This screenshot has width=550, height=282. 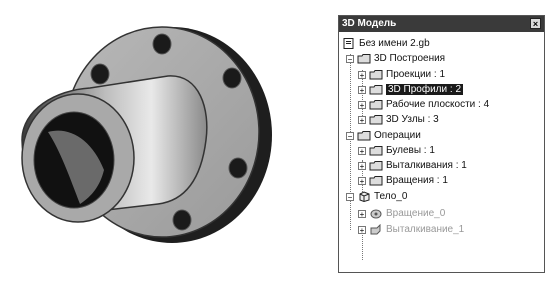 I want to click on tree-item-booleans: + Булевы : 1, so click(x=396, y=150).